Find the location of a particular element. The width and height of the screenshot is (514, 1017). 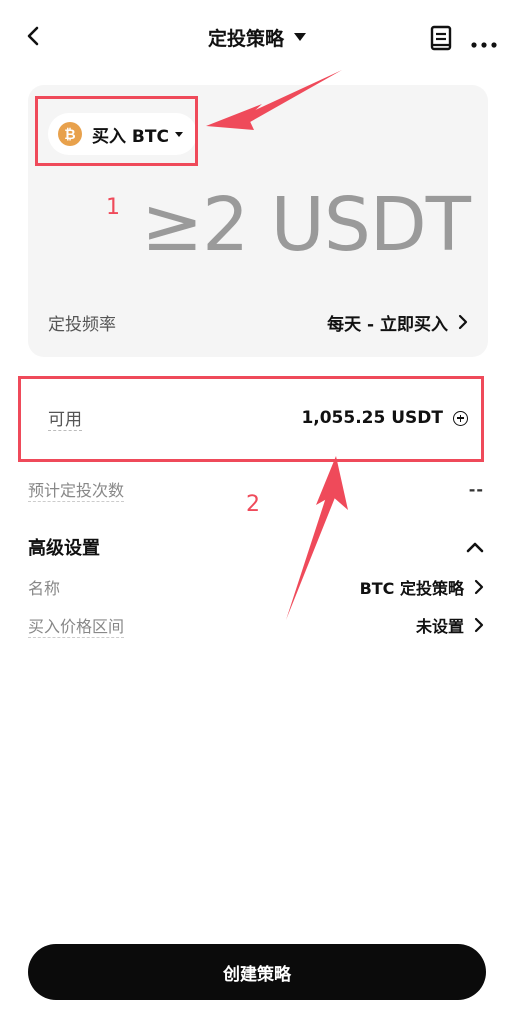

chevron-up-icon is located at coordinates (475, 547).